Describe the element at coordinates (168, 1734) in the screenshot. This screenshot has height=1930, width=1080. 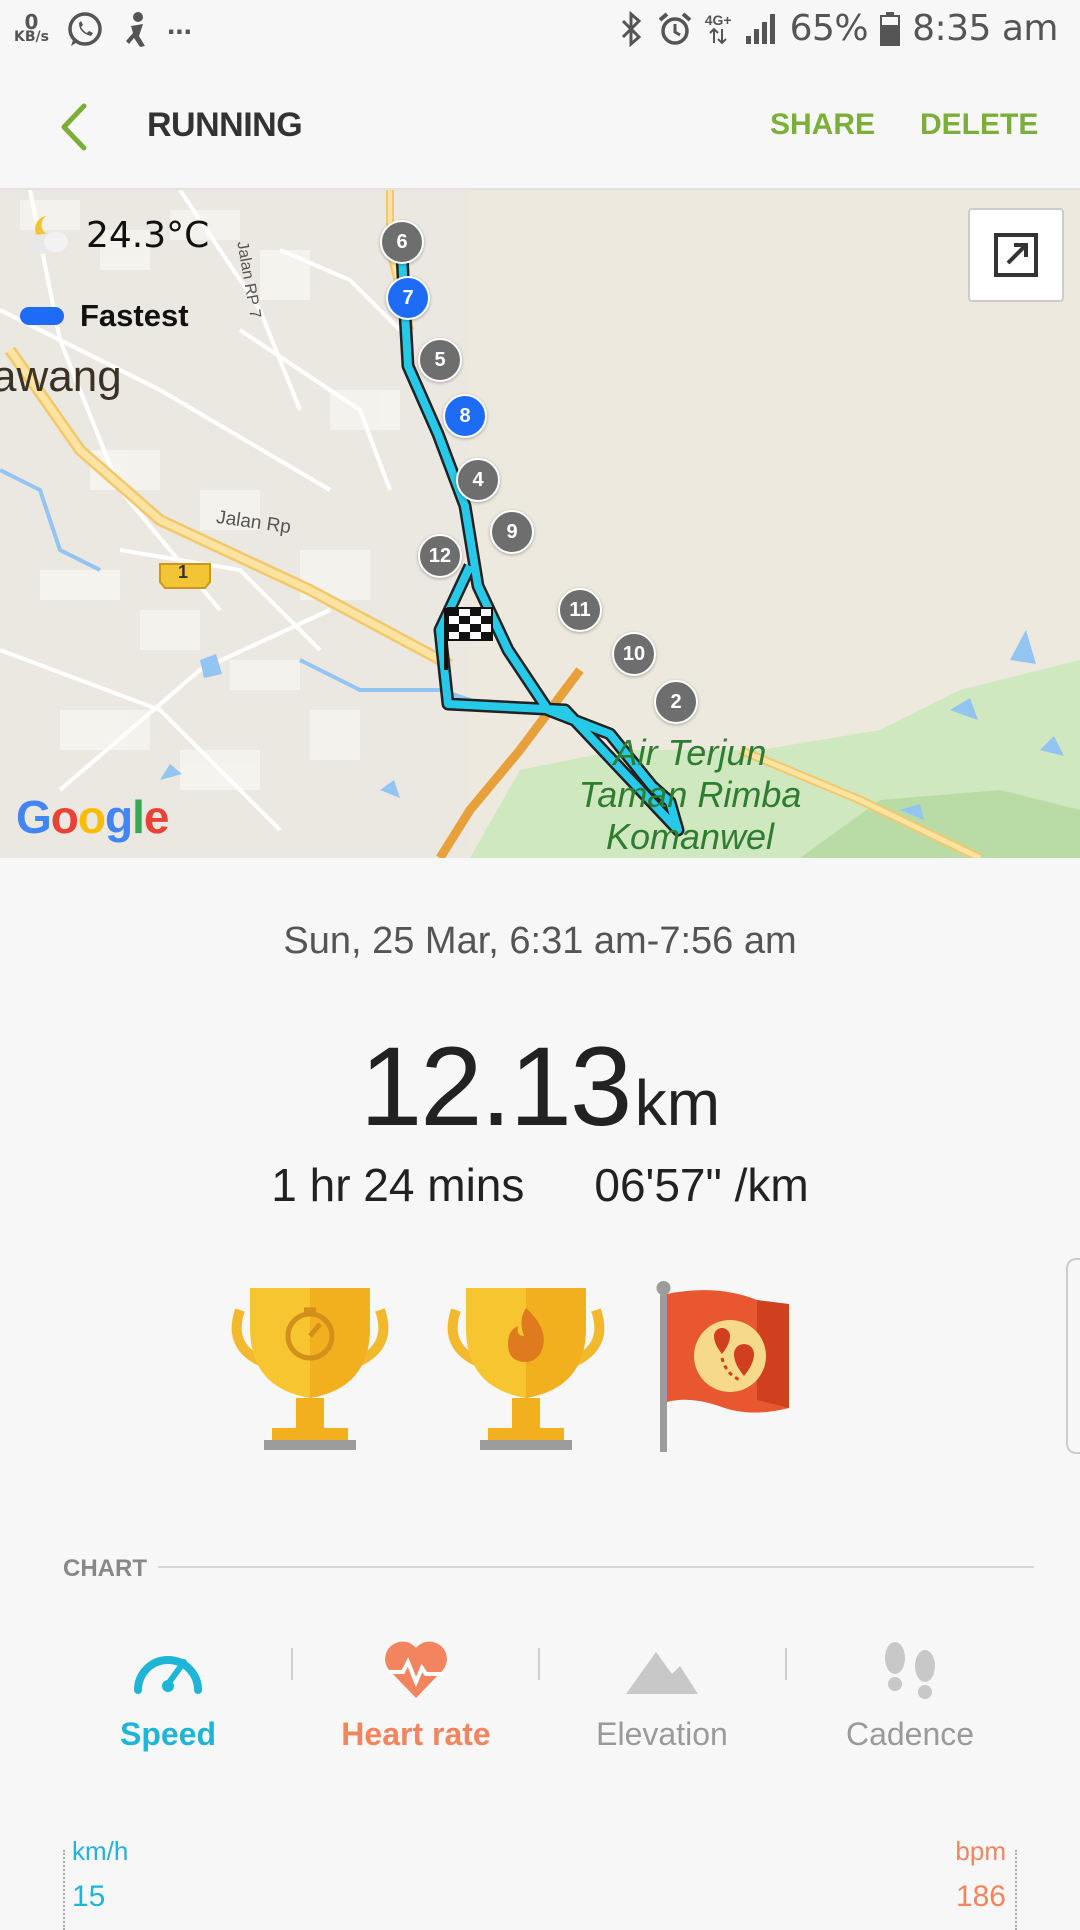
I see `tab-speed-label: Speed` at that location.